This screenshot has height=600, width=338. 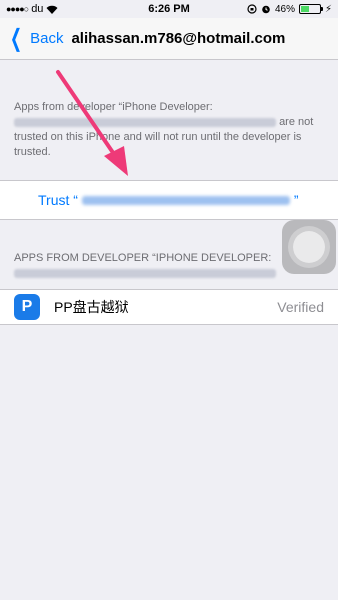 I want to click on app-name: PP盘古越狱, so click(x=91, y=307).